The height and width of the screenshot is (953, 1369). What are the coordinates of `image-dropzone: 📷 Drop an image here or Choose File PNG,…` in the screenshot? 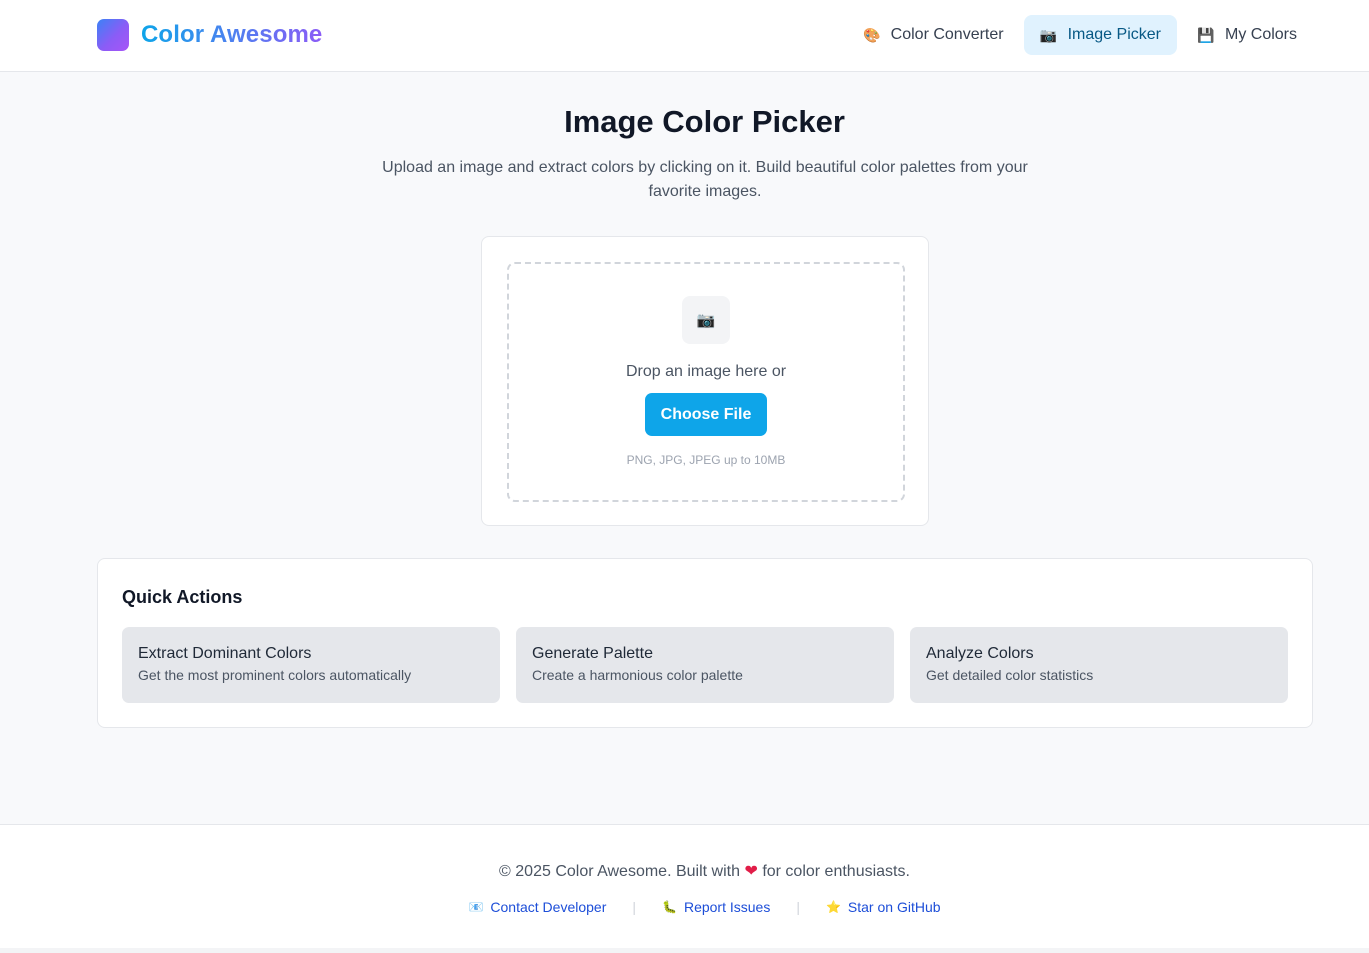 It's located at (706, 382).